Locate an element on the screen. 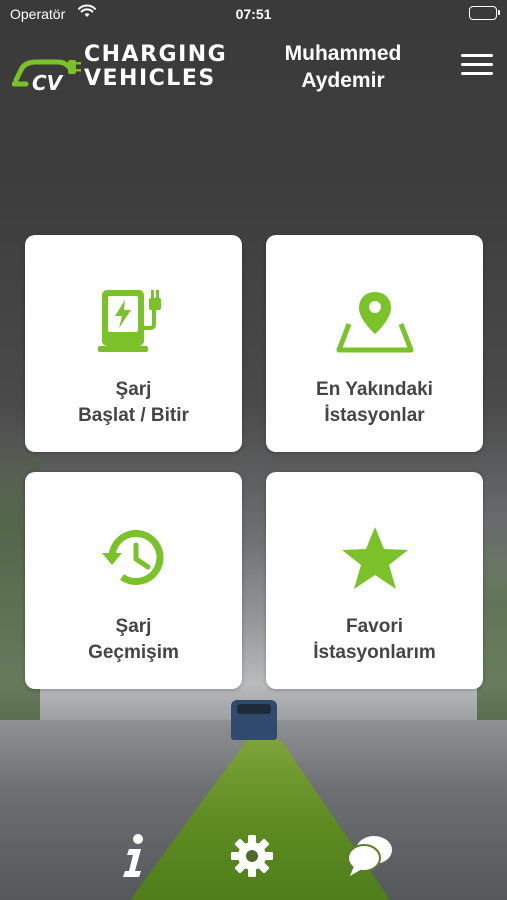 The width and height of the screenshot is (507, 900). tile-favorite-stations: Favori İstasyonlarım is located at coordinates (374, 580).